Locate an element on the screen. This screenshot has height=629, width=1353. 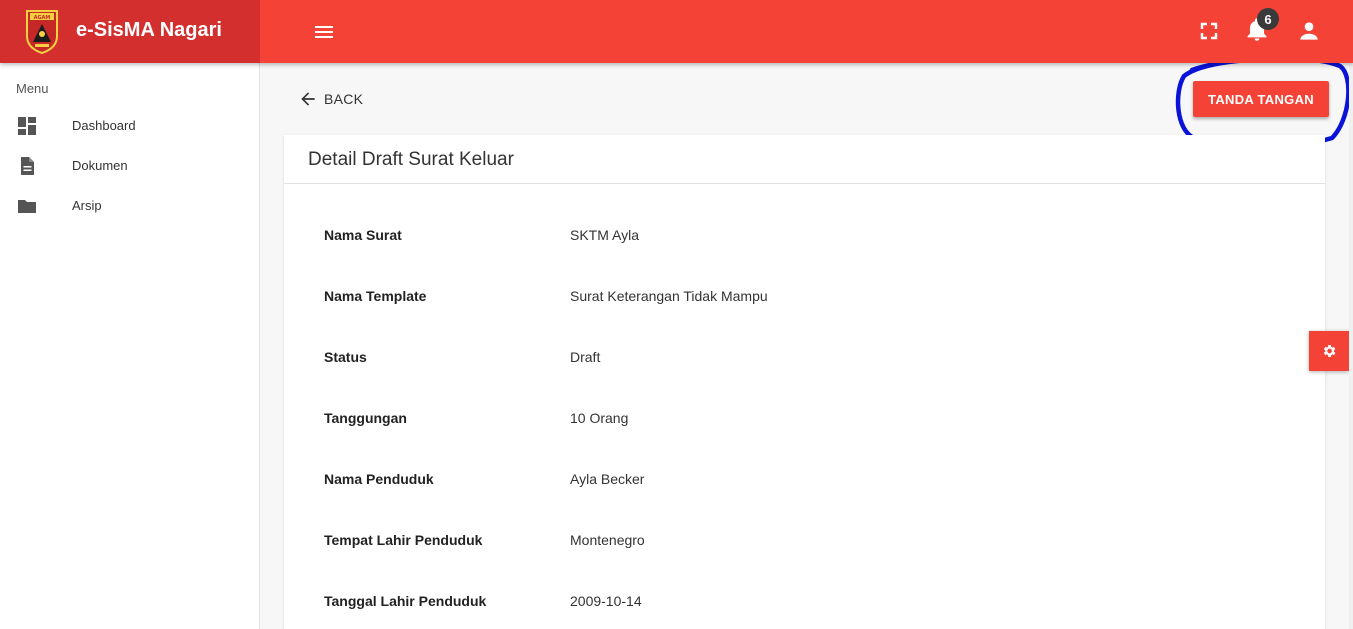
svg-text: AGAM is located at coordinates (42, 18).